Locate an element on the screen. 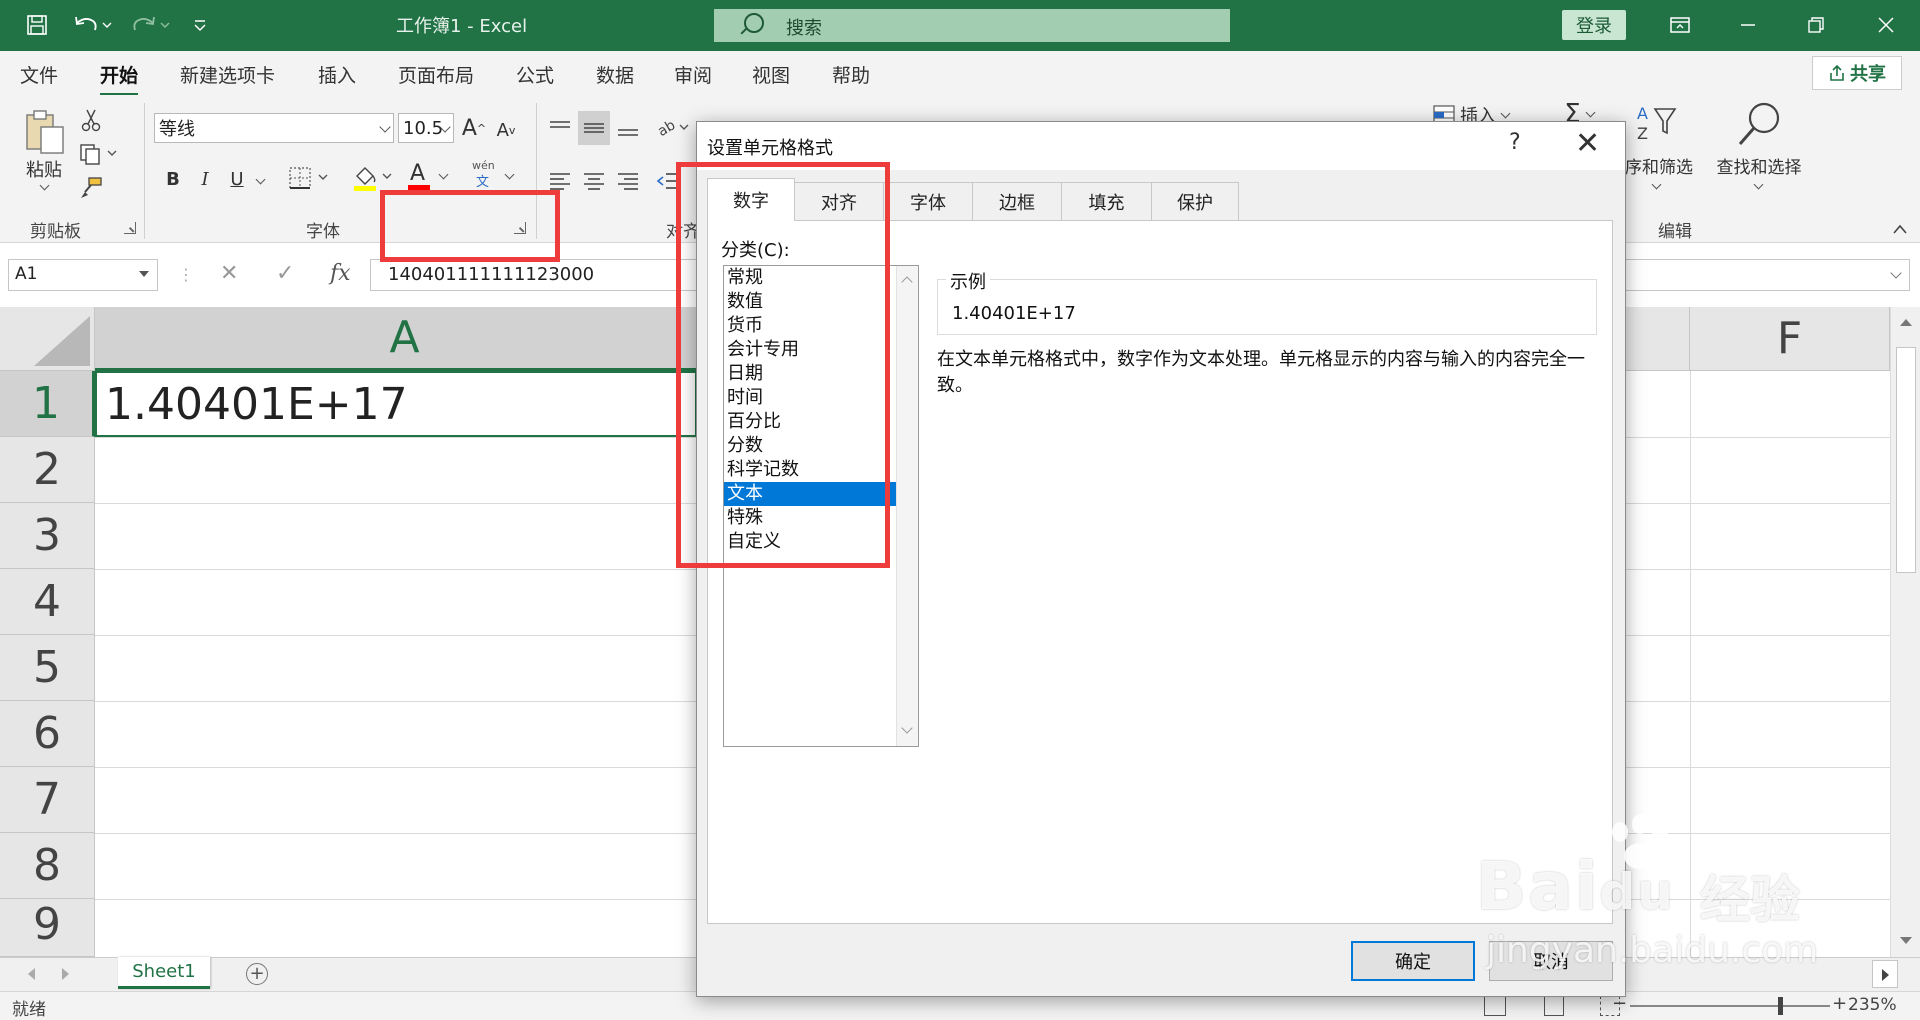 The width and height of the screenshot is (1920, 1020). gridline is located at coordinates (1690, 671).